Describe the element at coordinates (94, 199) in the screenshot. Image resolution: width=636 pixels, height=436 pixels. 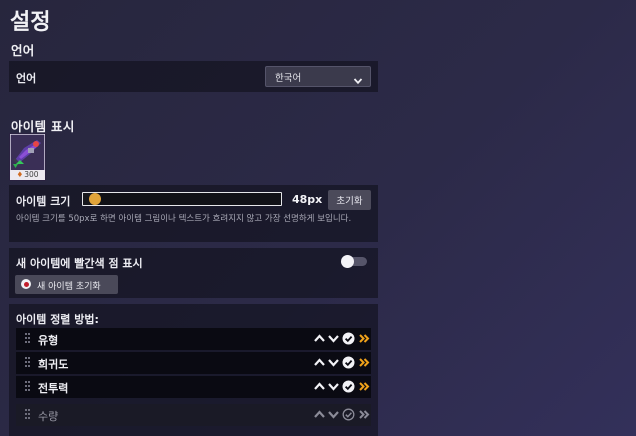
I see `item-size-slider-thumb` at that location.